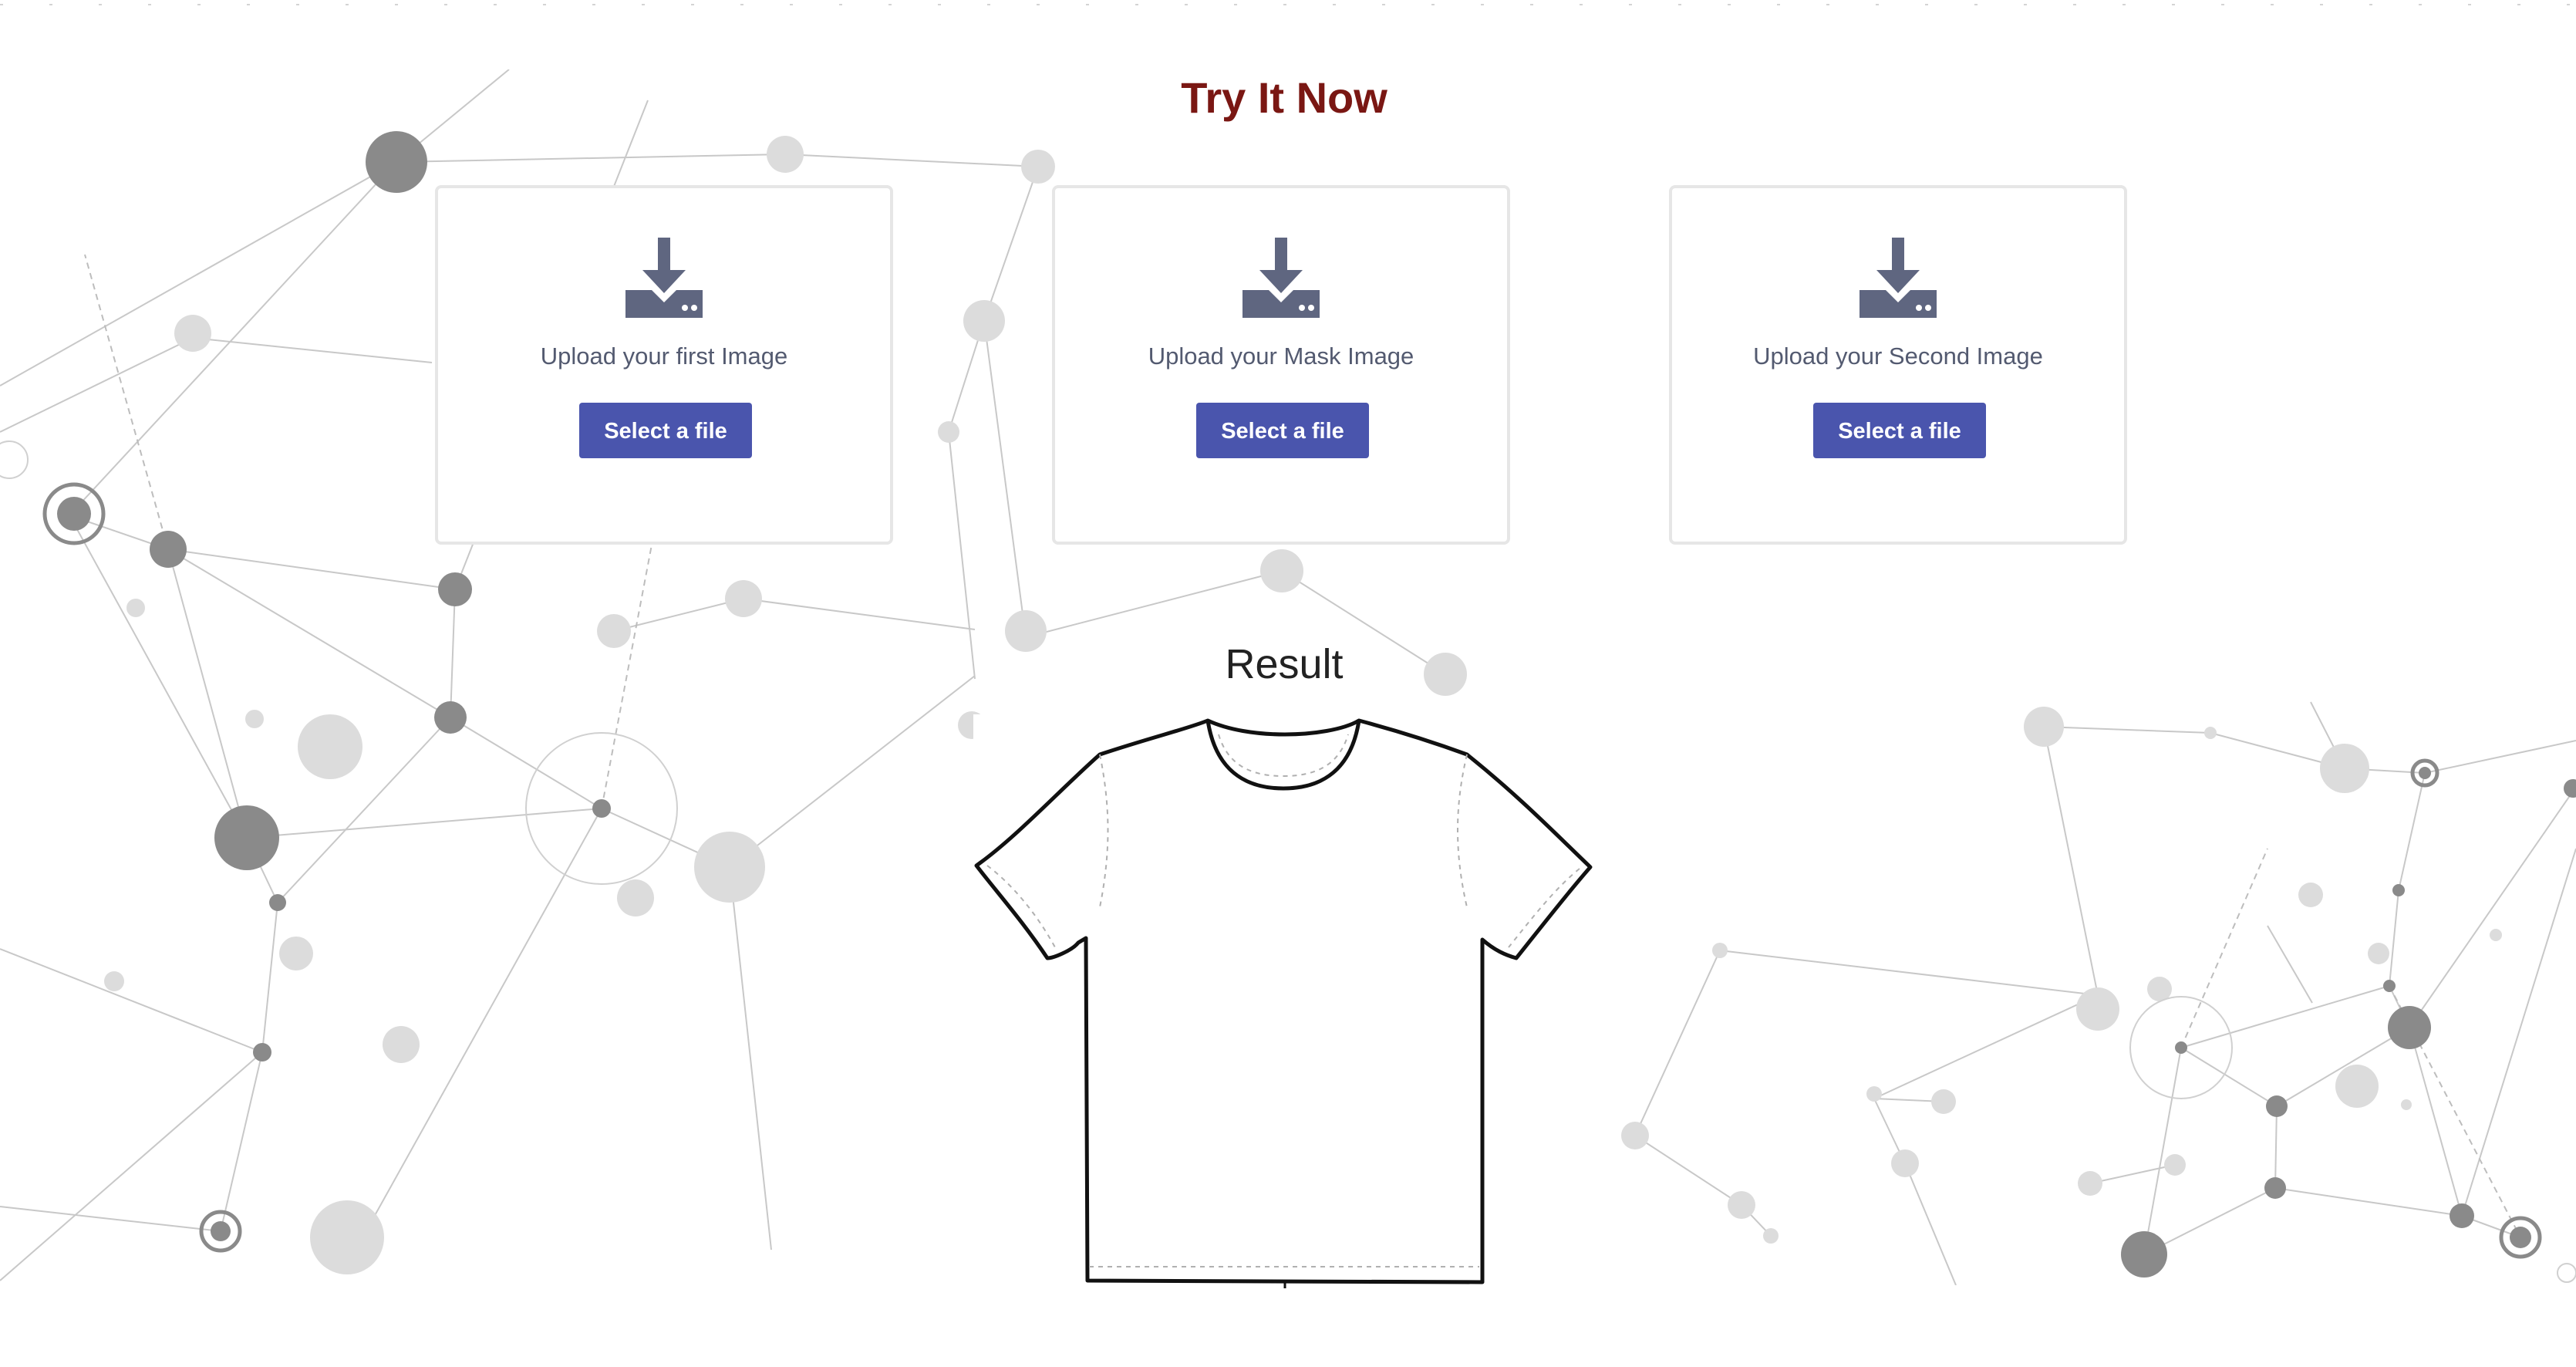  What do you see at coordinates (665, 431) in the screenshot?
I see `select-first-image-button: Select a file` at bounding box center [665, 431].